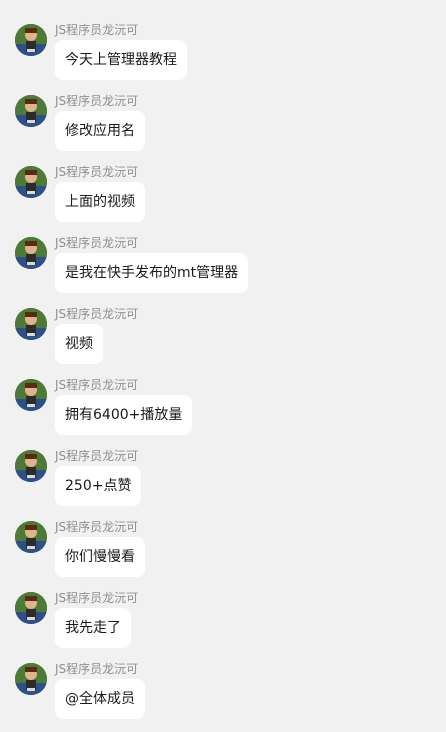 This screenshot has height=732, width=446. What do you see at coordinates (121, 60) in the screenshot?
I see `message-bubble: 今天上管理器教程` at bounding box center [121, 60].